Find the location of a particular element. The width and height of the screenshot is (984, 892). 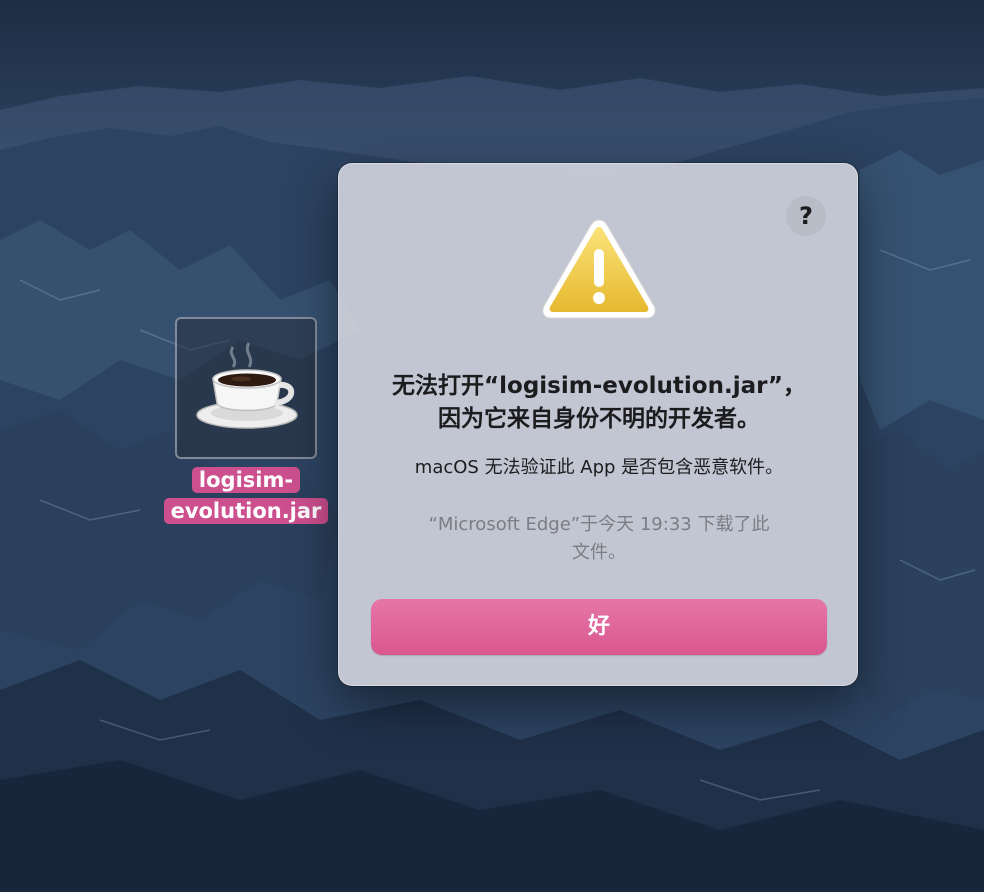

file-icon-selection is located at coordinates (246, 388).